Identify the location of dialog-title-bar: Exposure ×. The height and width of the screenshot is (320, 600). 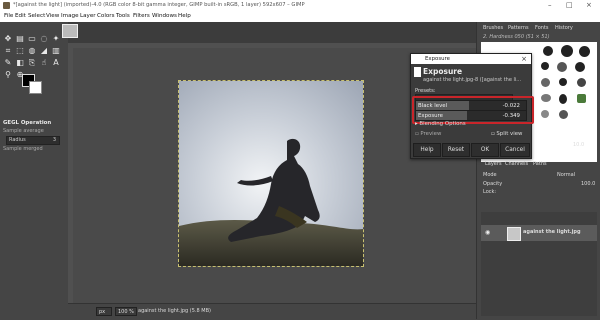
(471, 59).